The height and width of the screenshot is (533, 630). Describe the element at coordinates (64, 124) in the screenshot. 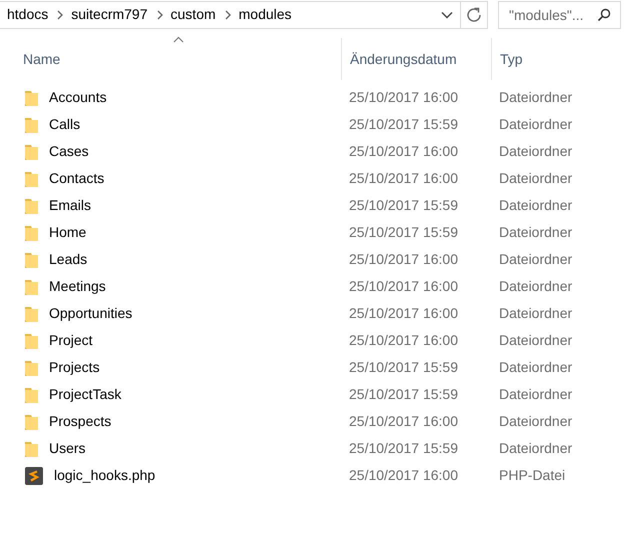

I see `file-name: Calls` at that location.